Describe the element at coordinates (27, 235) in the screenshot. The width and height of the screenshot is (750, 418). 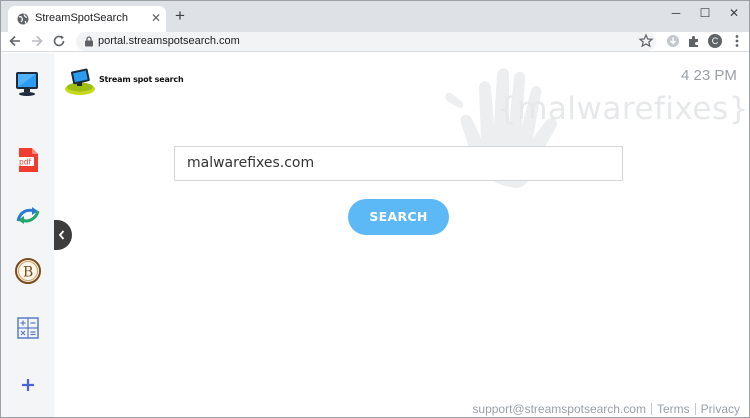
I see `sidebar: pdf B` at that location.